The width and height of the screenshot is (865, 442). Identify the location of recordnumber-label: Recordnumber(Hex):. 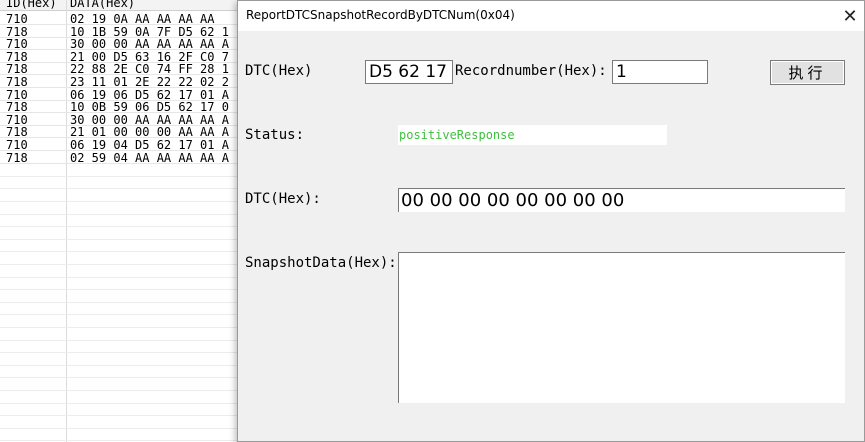
(531, 71).